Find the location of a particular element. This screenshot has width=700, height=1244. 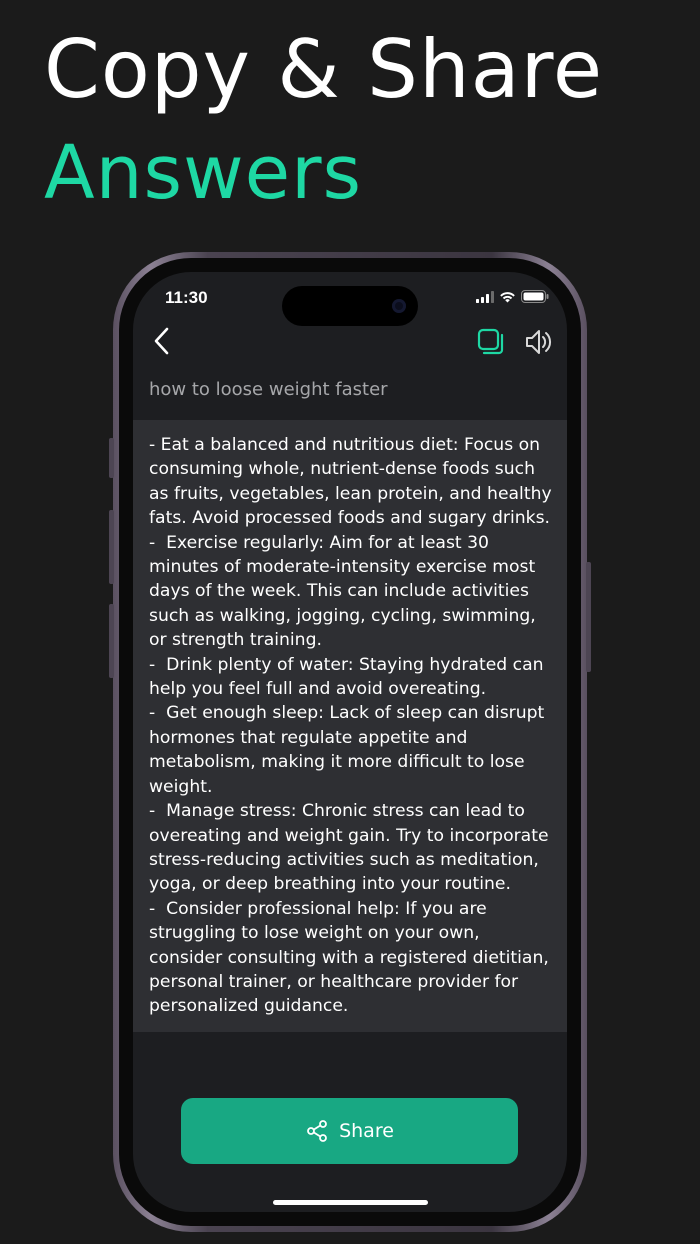

share-icon is located at coordinates (317, 1131).